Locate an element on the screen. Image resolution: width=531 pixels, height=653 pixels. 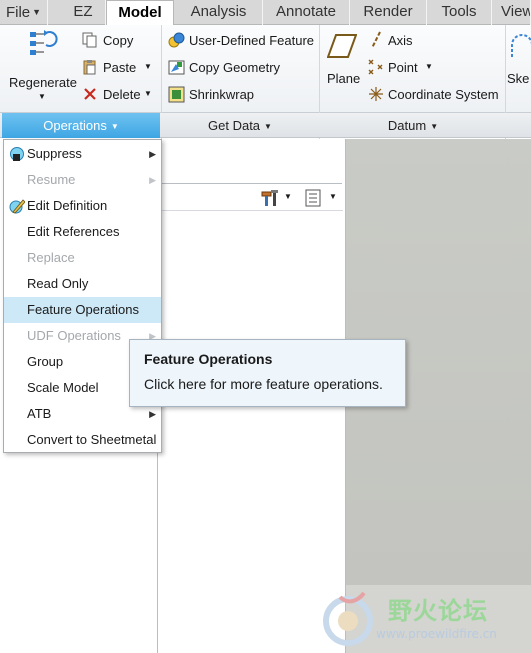
menu-item-label: Convert to Sheetmetal is located at coordinates (92, 439).